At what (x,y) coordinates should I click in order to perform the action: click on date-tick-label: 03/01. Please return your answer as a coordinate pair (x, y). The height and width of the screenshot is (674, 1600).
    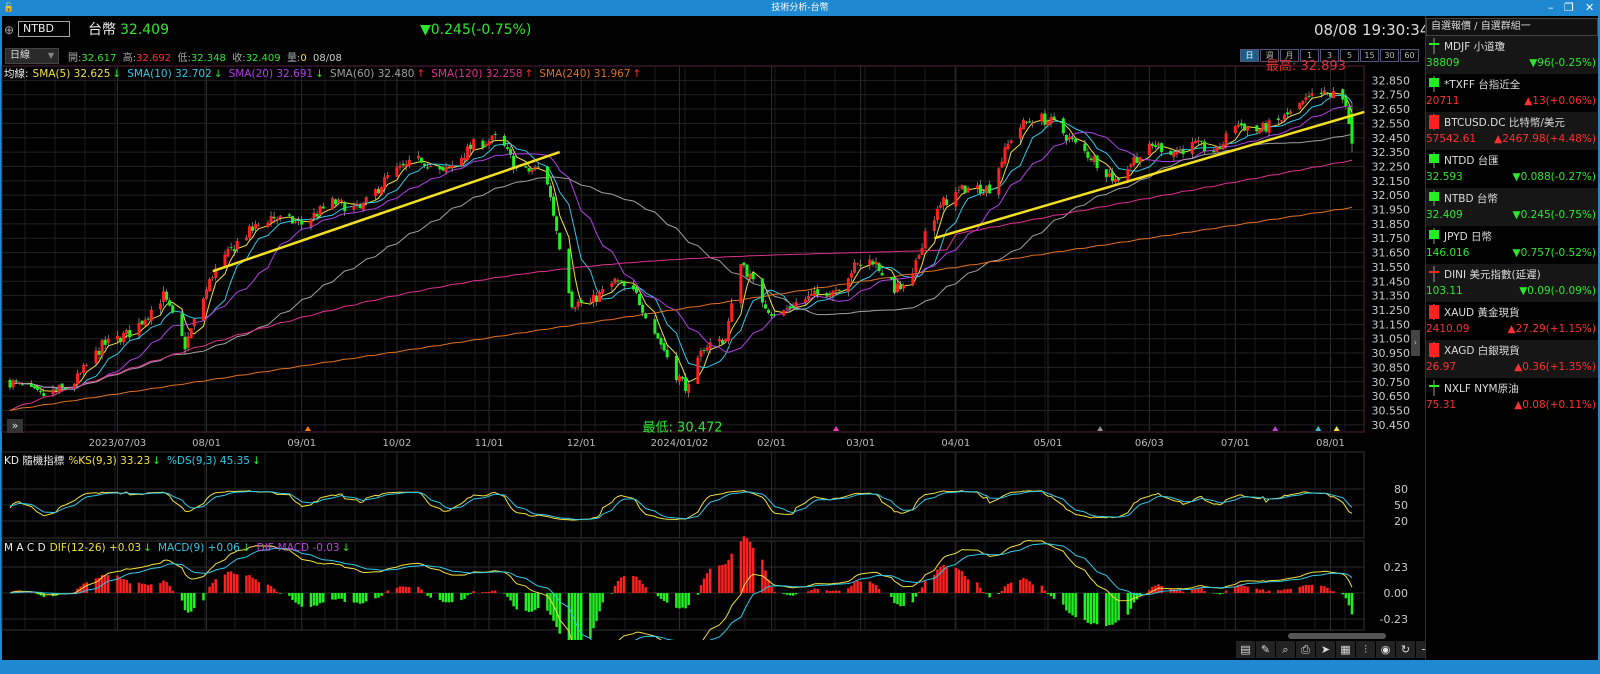
    Looking at the image, I should click on (860, 443).